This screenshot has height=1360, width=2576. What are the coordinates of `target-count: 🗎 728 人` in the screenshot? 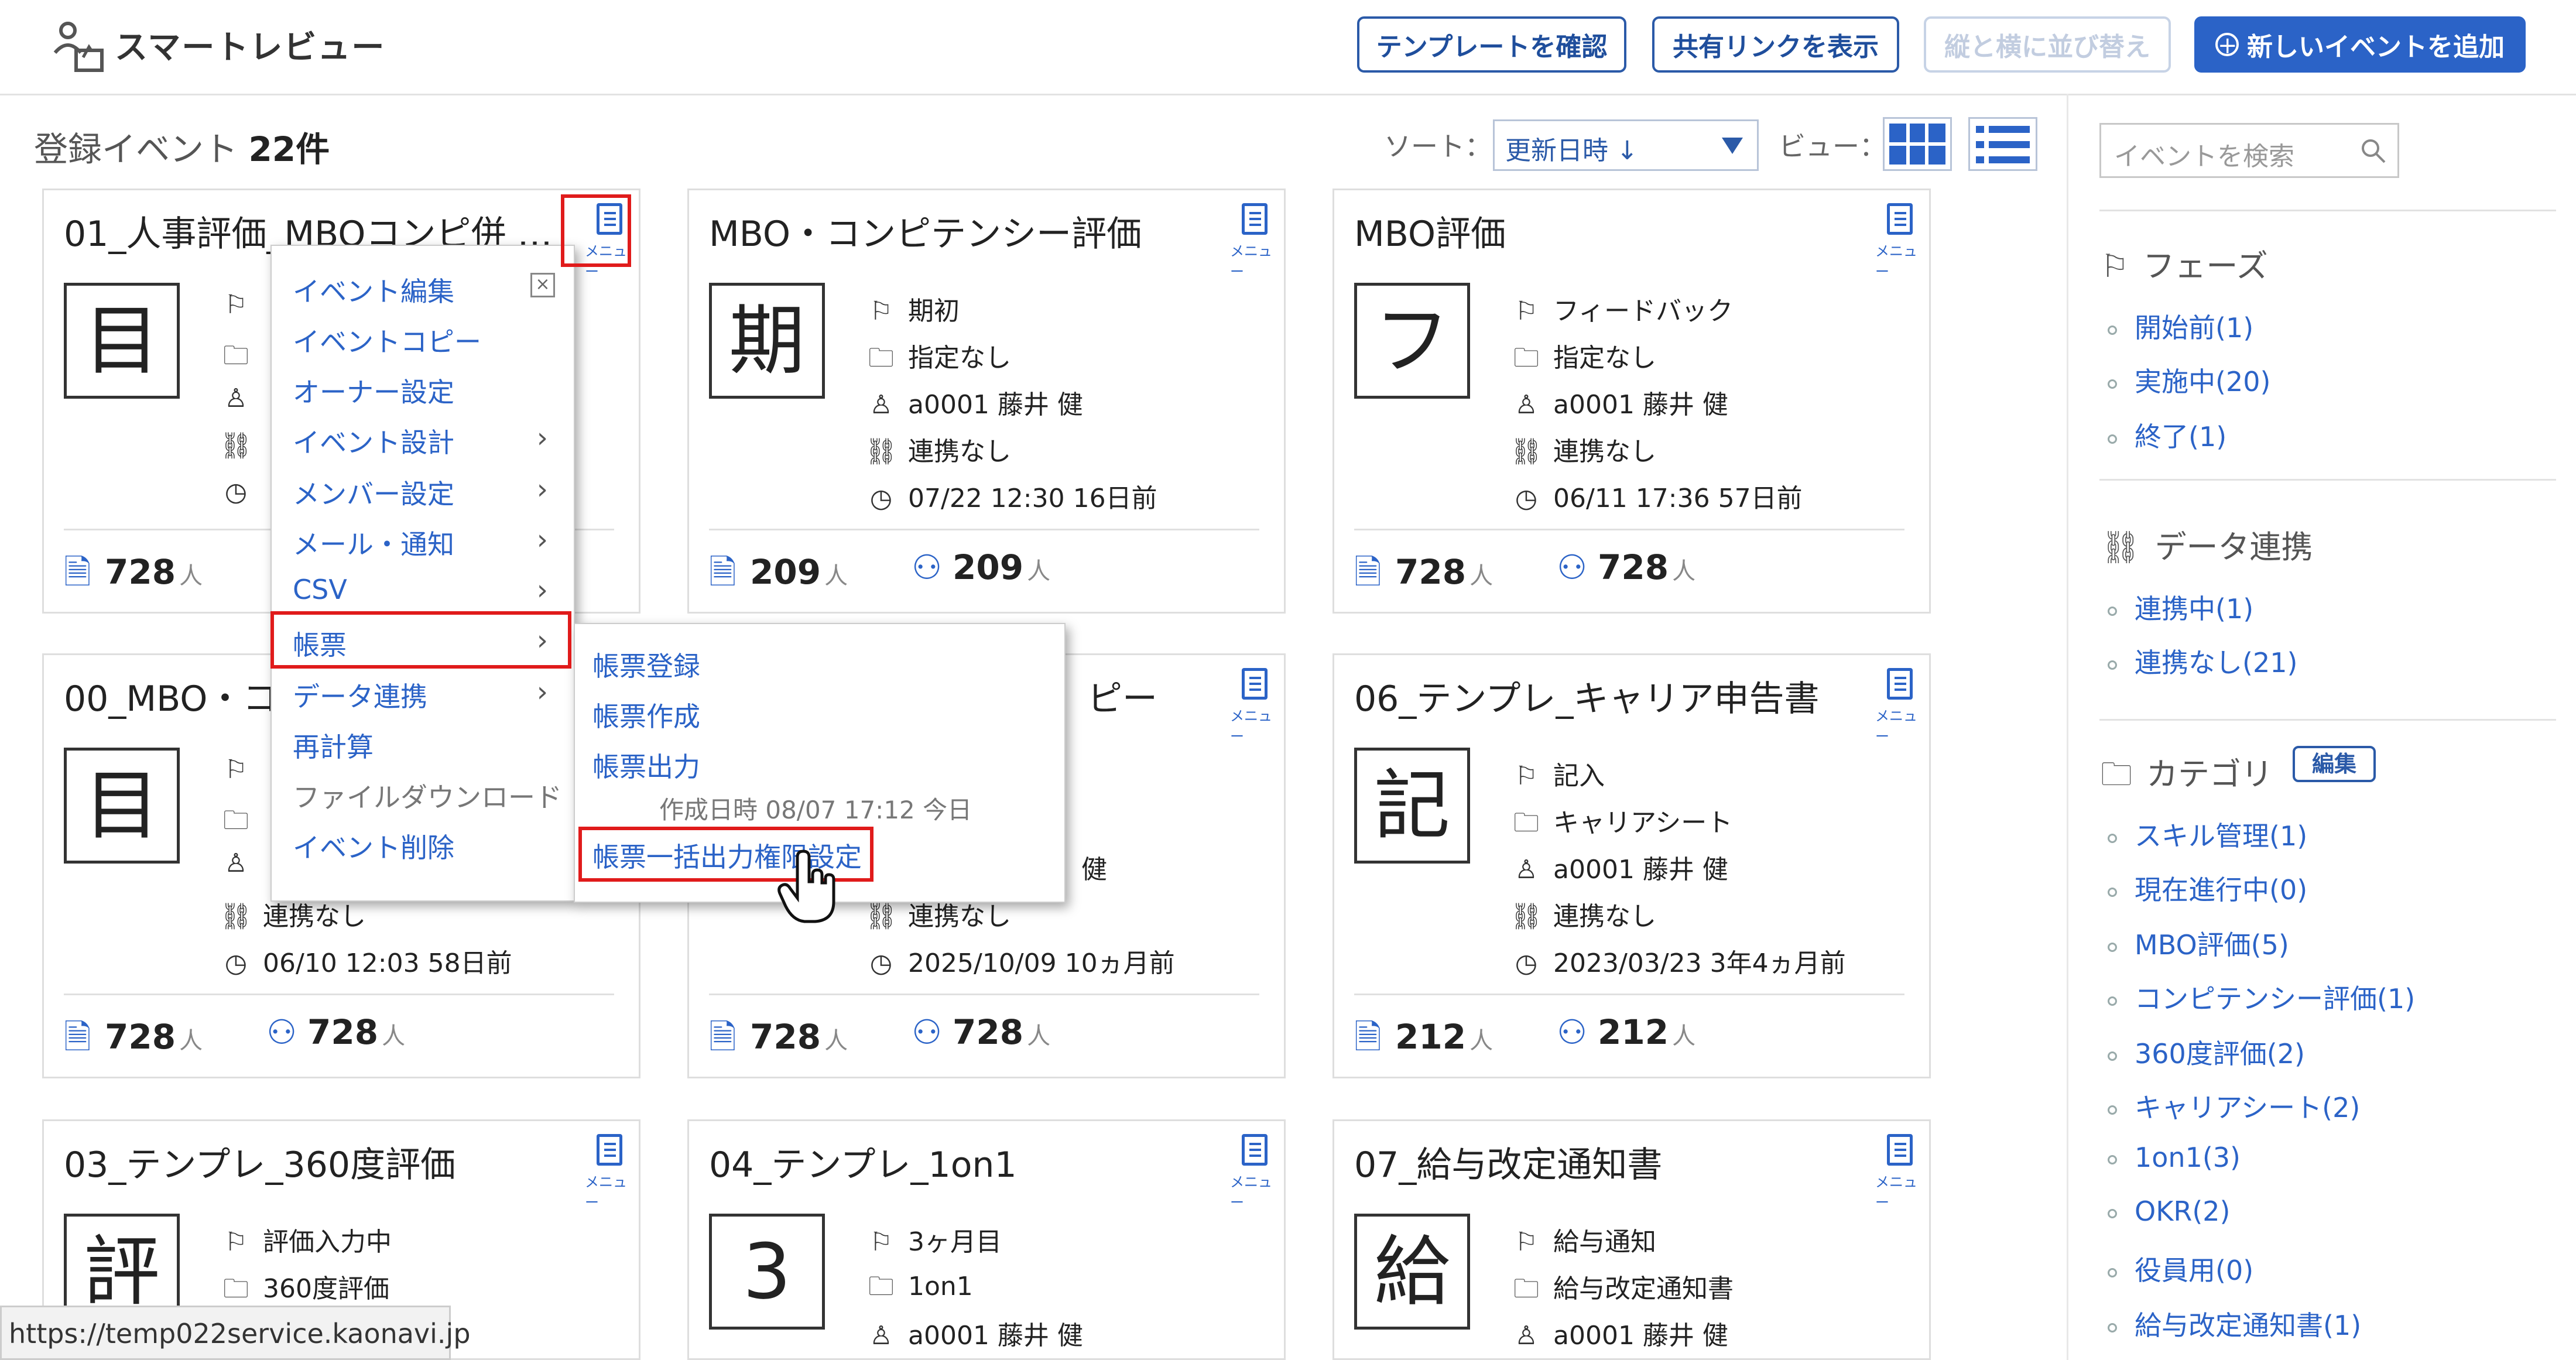 It's located at (133, 576).